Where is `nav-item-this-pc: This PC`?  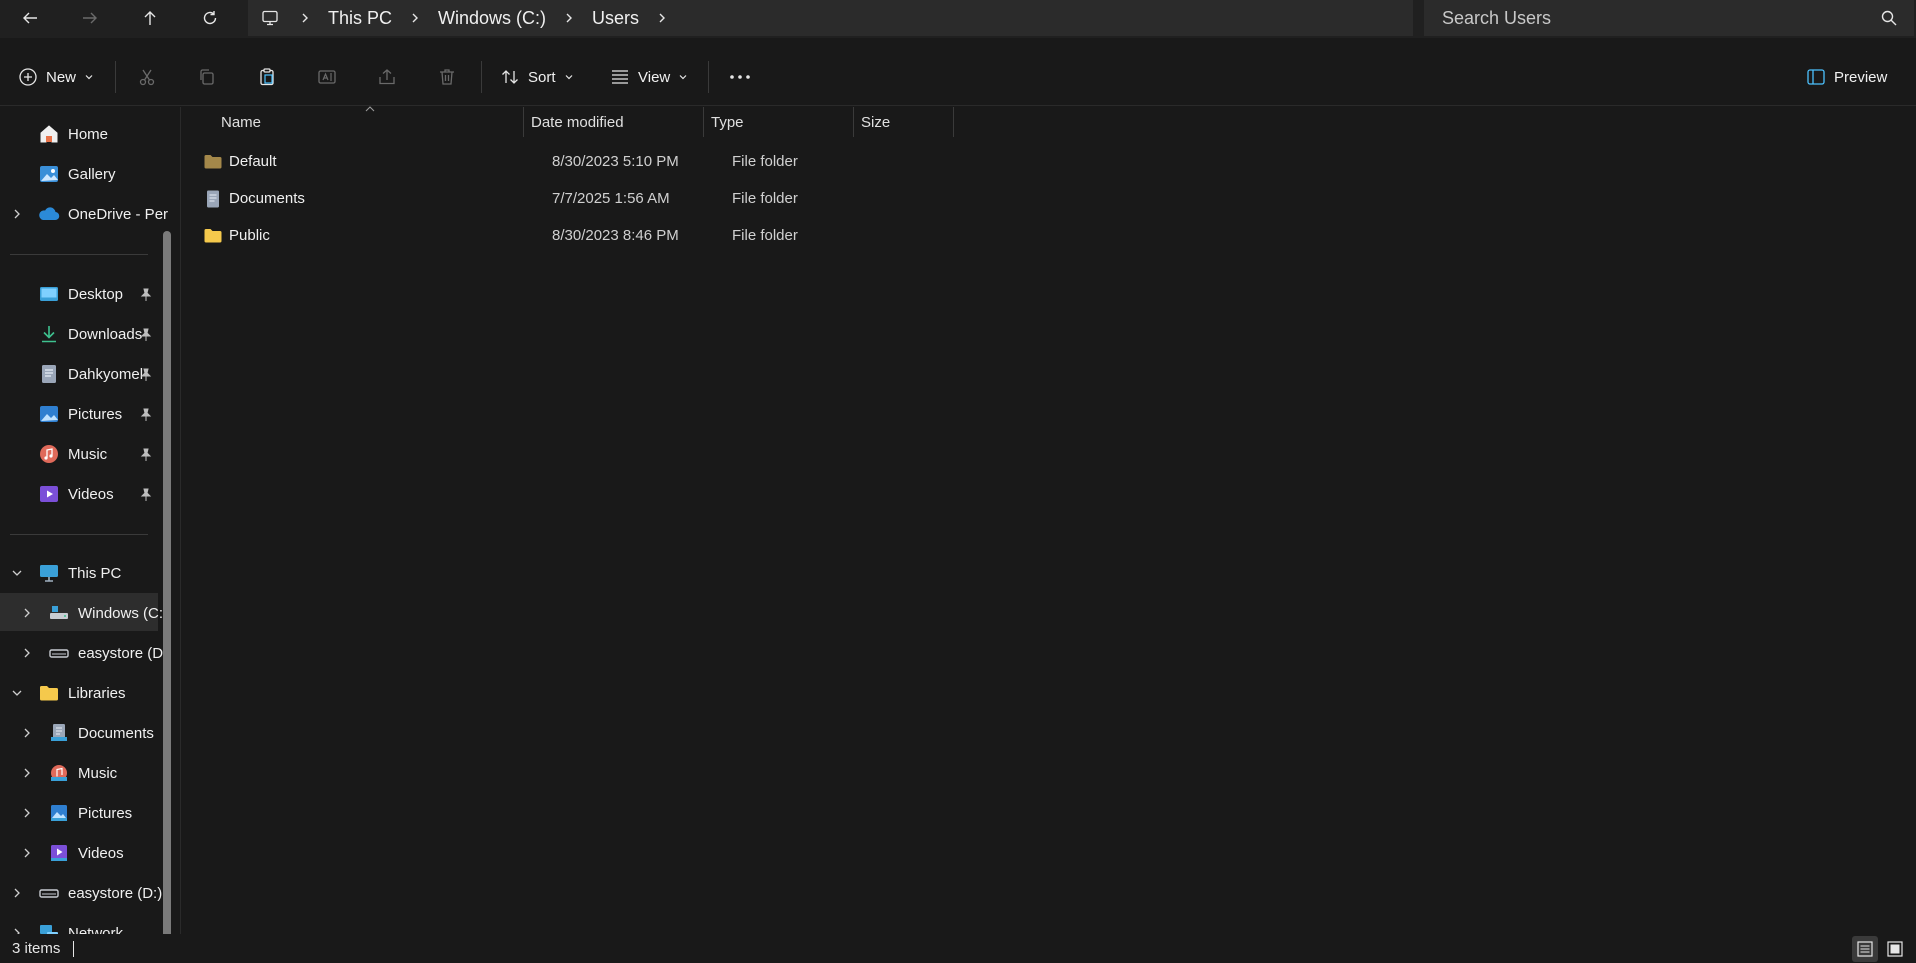
nav-item-this-pc: This PC is located at coordinates (65, 573).